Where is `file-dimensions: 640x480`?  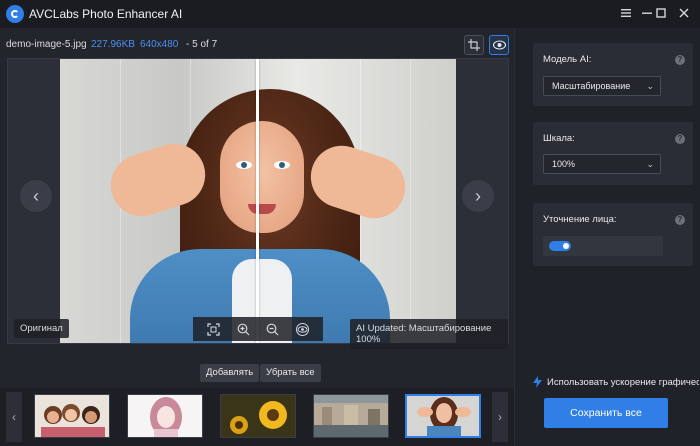 file-dimensions: 640x480 is located at coordinates (159, 44).